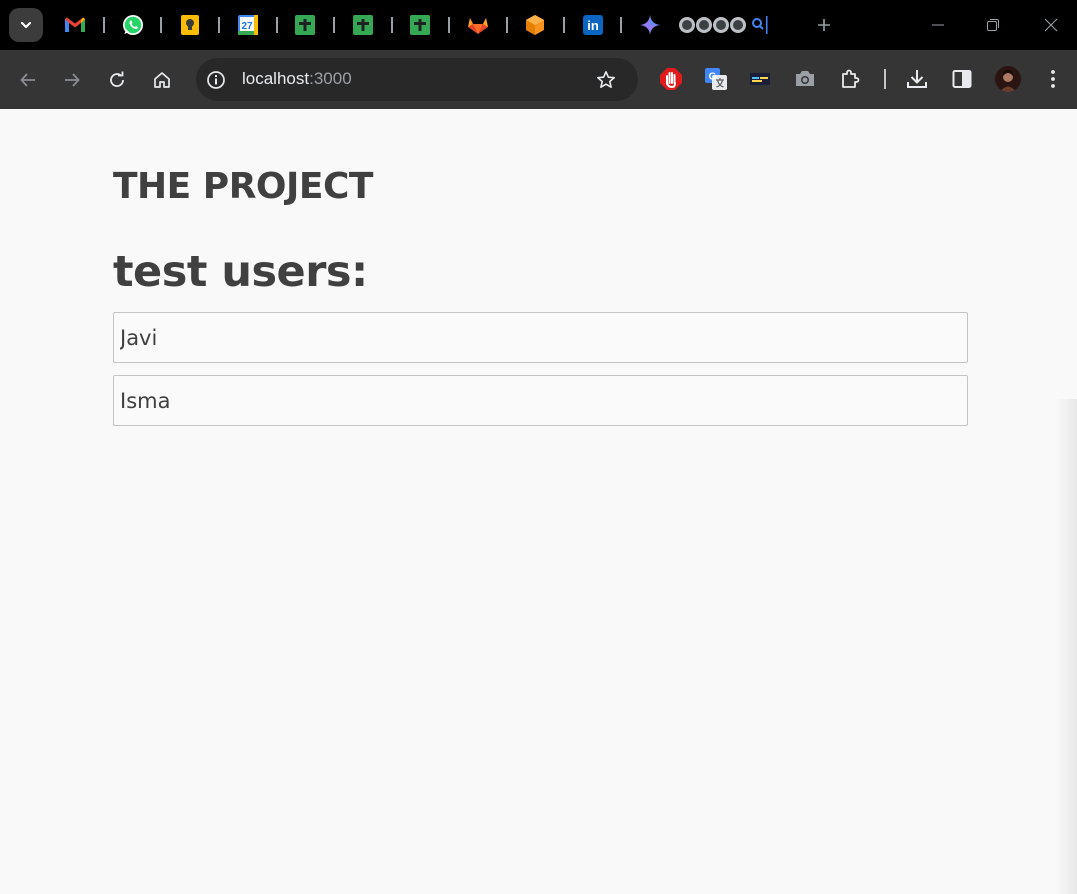 This screenshot has width=1077, height=894. I want to click on restore-icon, so click(993, 25).